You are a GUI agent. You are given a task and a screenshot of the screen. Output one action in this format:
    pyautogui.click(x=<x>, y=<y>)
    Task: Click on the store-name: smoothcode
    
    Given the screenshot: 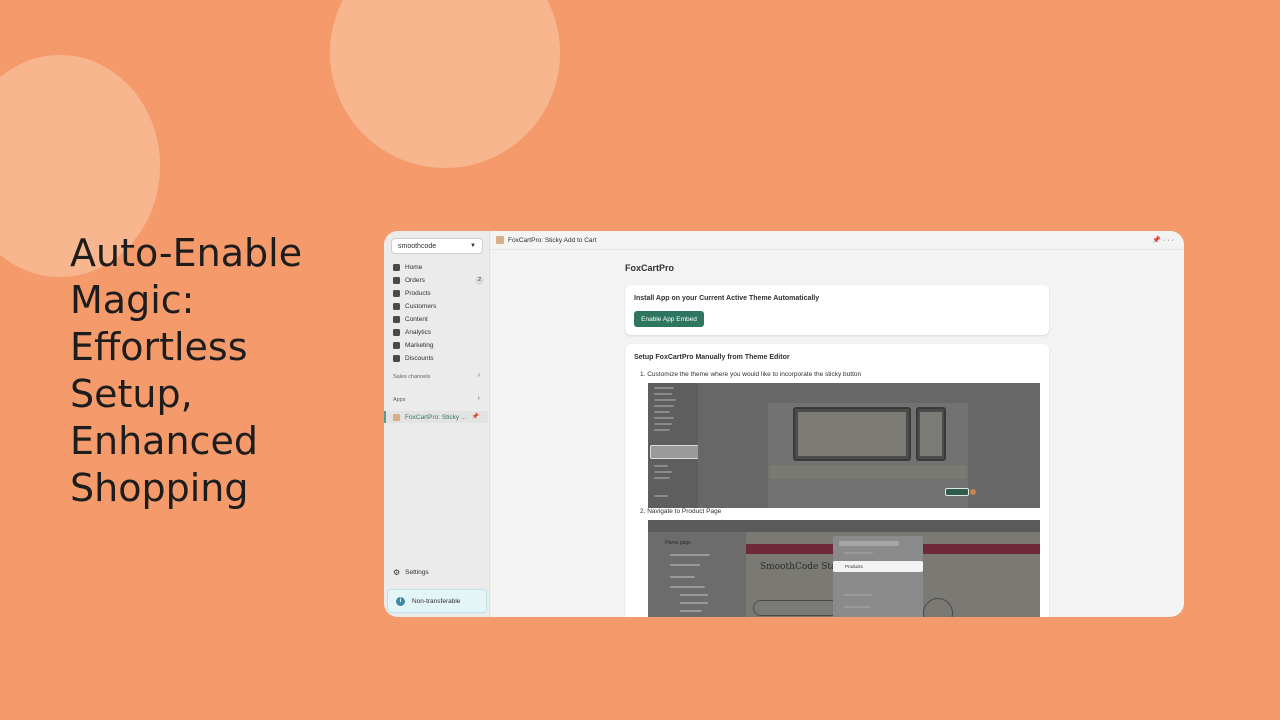 What is the action you would take?
    pyautogui.click(x=417, y=246)
    